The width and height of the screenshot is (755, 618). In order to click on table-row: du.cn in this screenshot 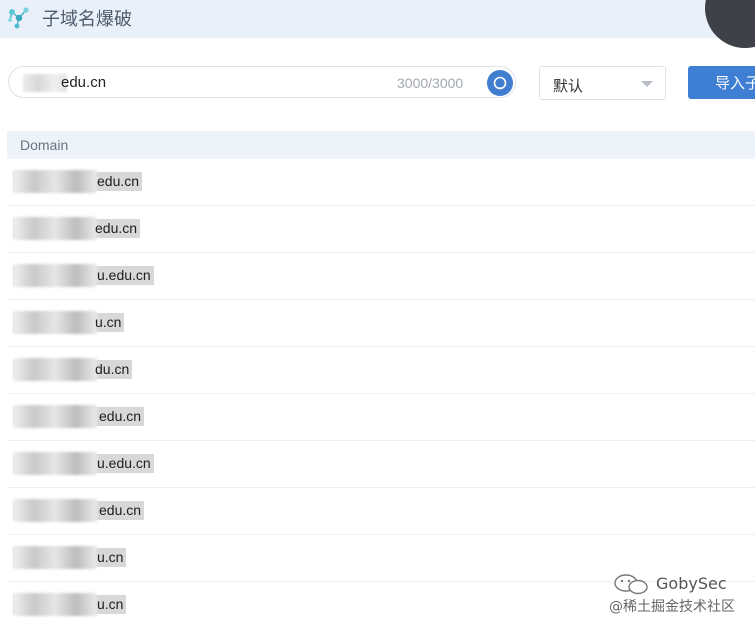, I will do `click(381, 370)`.